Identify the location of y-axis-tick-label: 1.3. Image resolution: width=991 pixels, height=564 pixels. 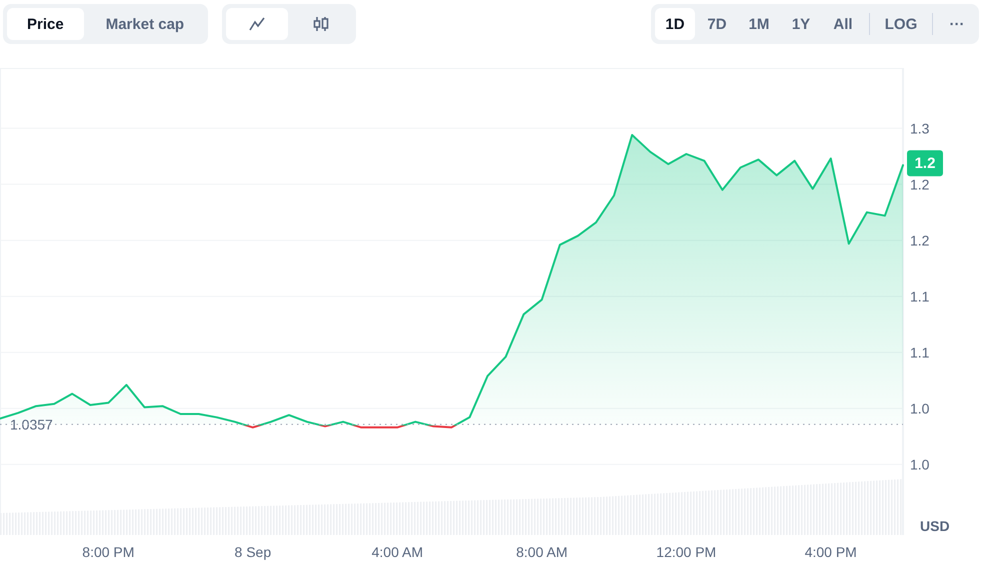
(920, 128).